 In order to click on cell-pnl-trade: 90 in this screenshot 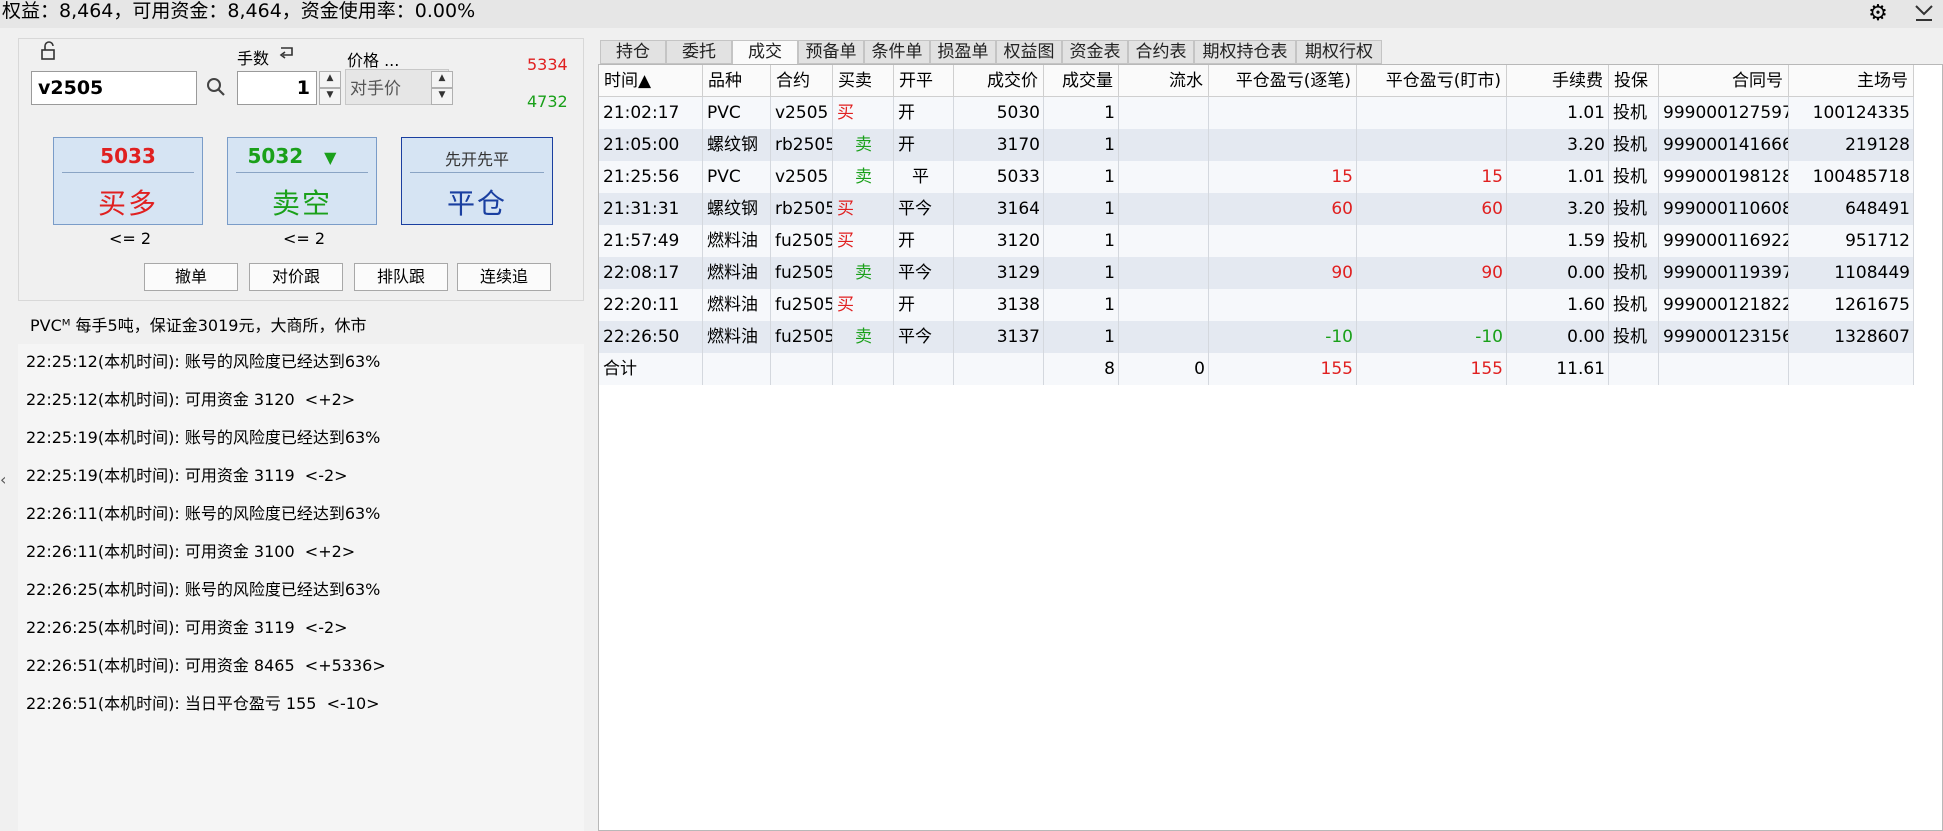, I will do `click(1342, 273)`.